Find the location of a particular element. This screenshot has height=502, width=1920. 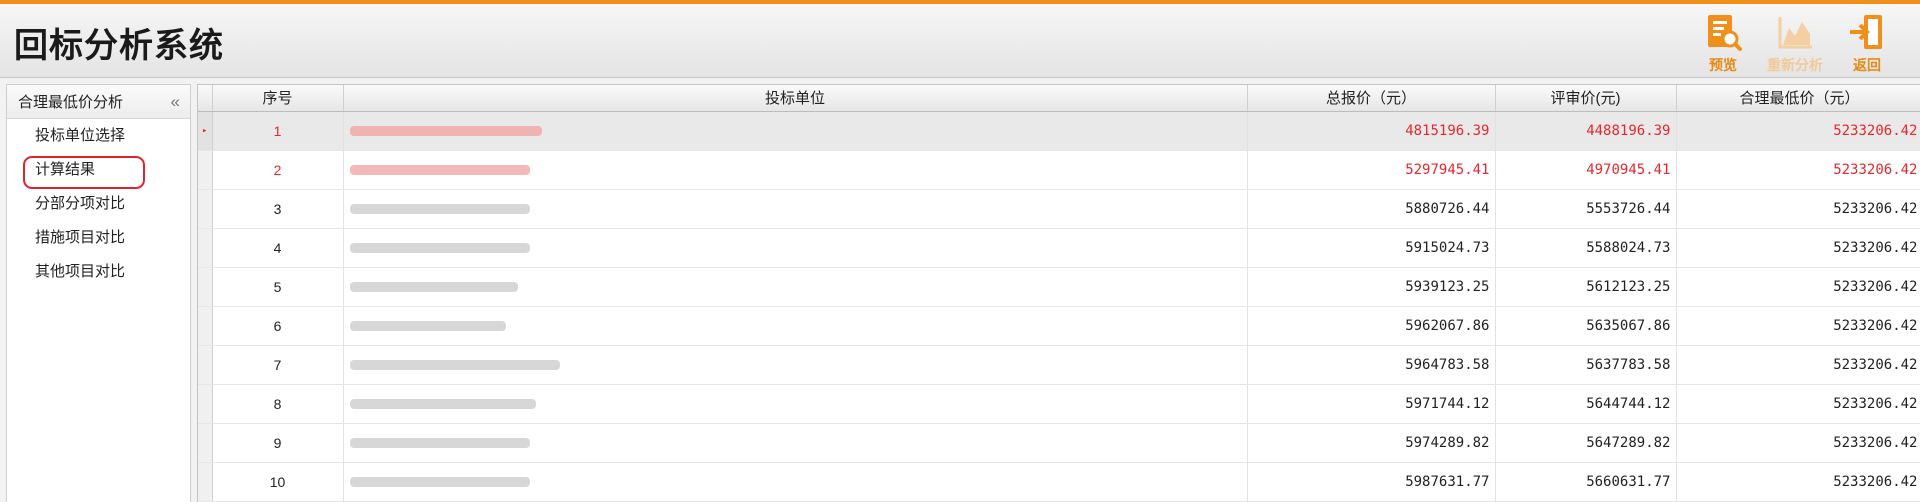

table-row: 4 5915024.73 5588024.73 5233206.42 is located at coordinates (1059, 248).